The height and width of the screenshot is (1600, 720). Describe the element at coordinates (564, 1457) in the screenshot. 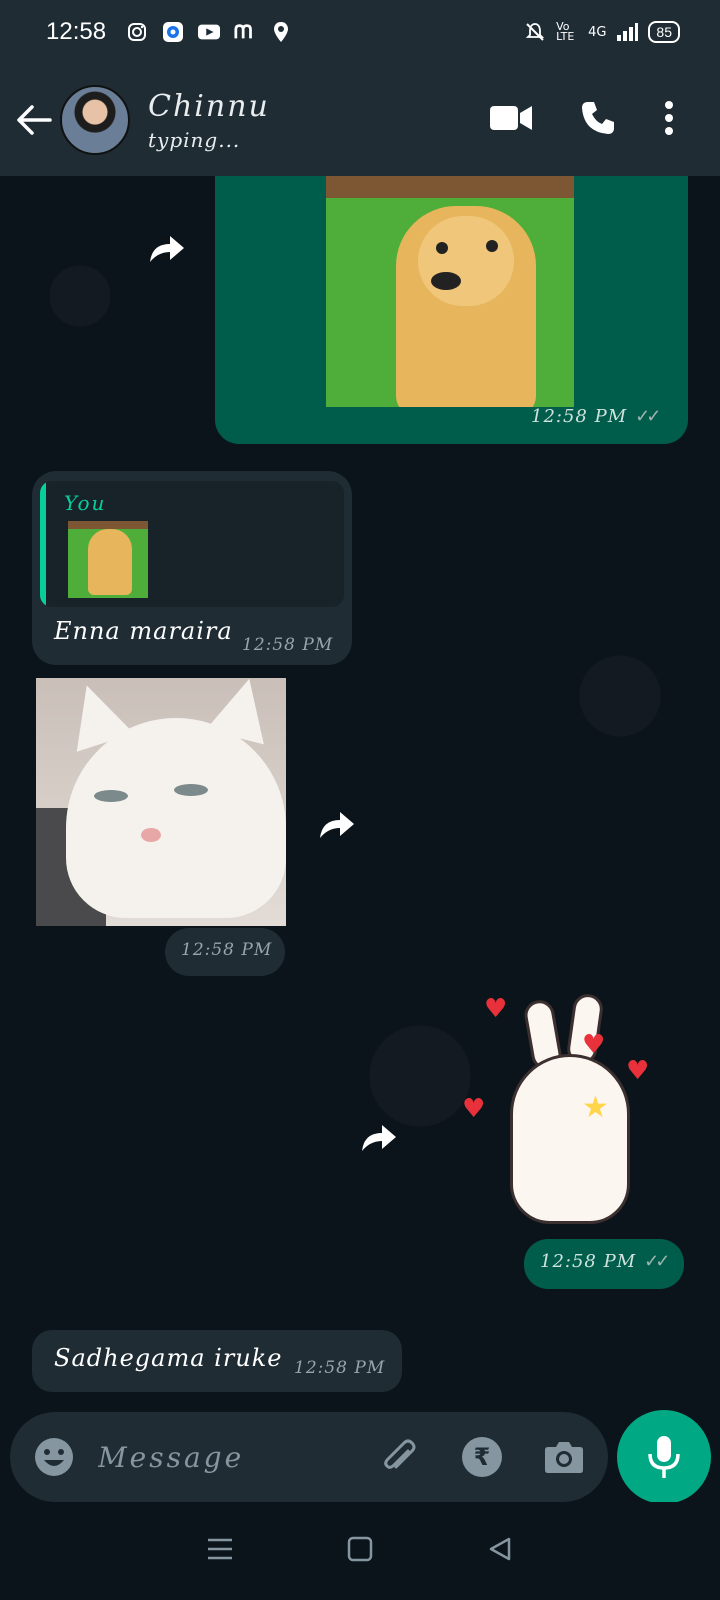

I see `camera-icon` at that location.